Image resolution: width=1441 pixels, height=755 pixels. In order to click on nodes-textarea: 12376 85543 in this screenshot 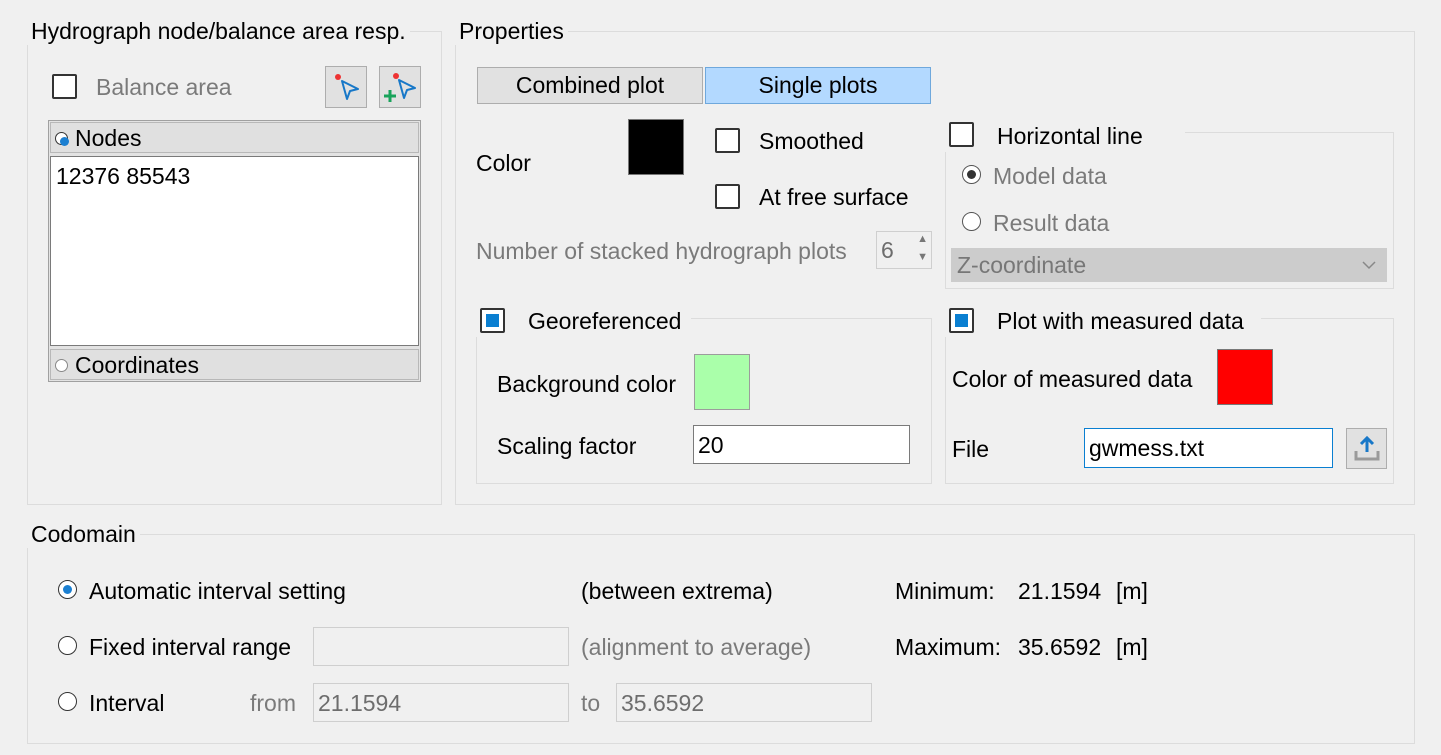, I will do `click(234, 251)`.